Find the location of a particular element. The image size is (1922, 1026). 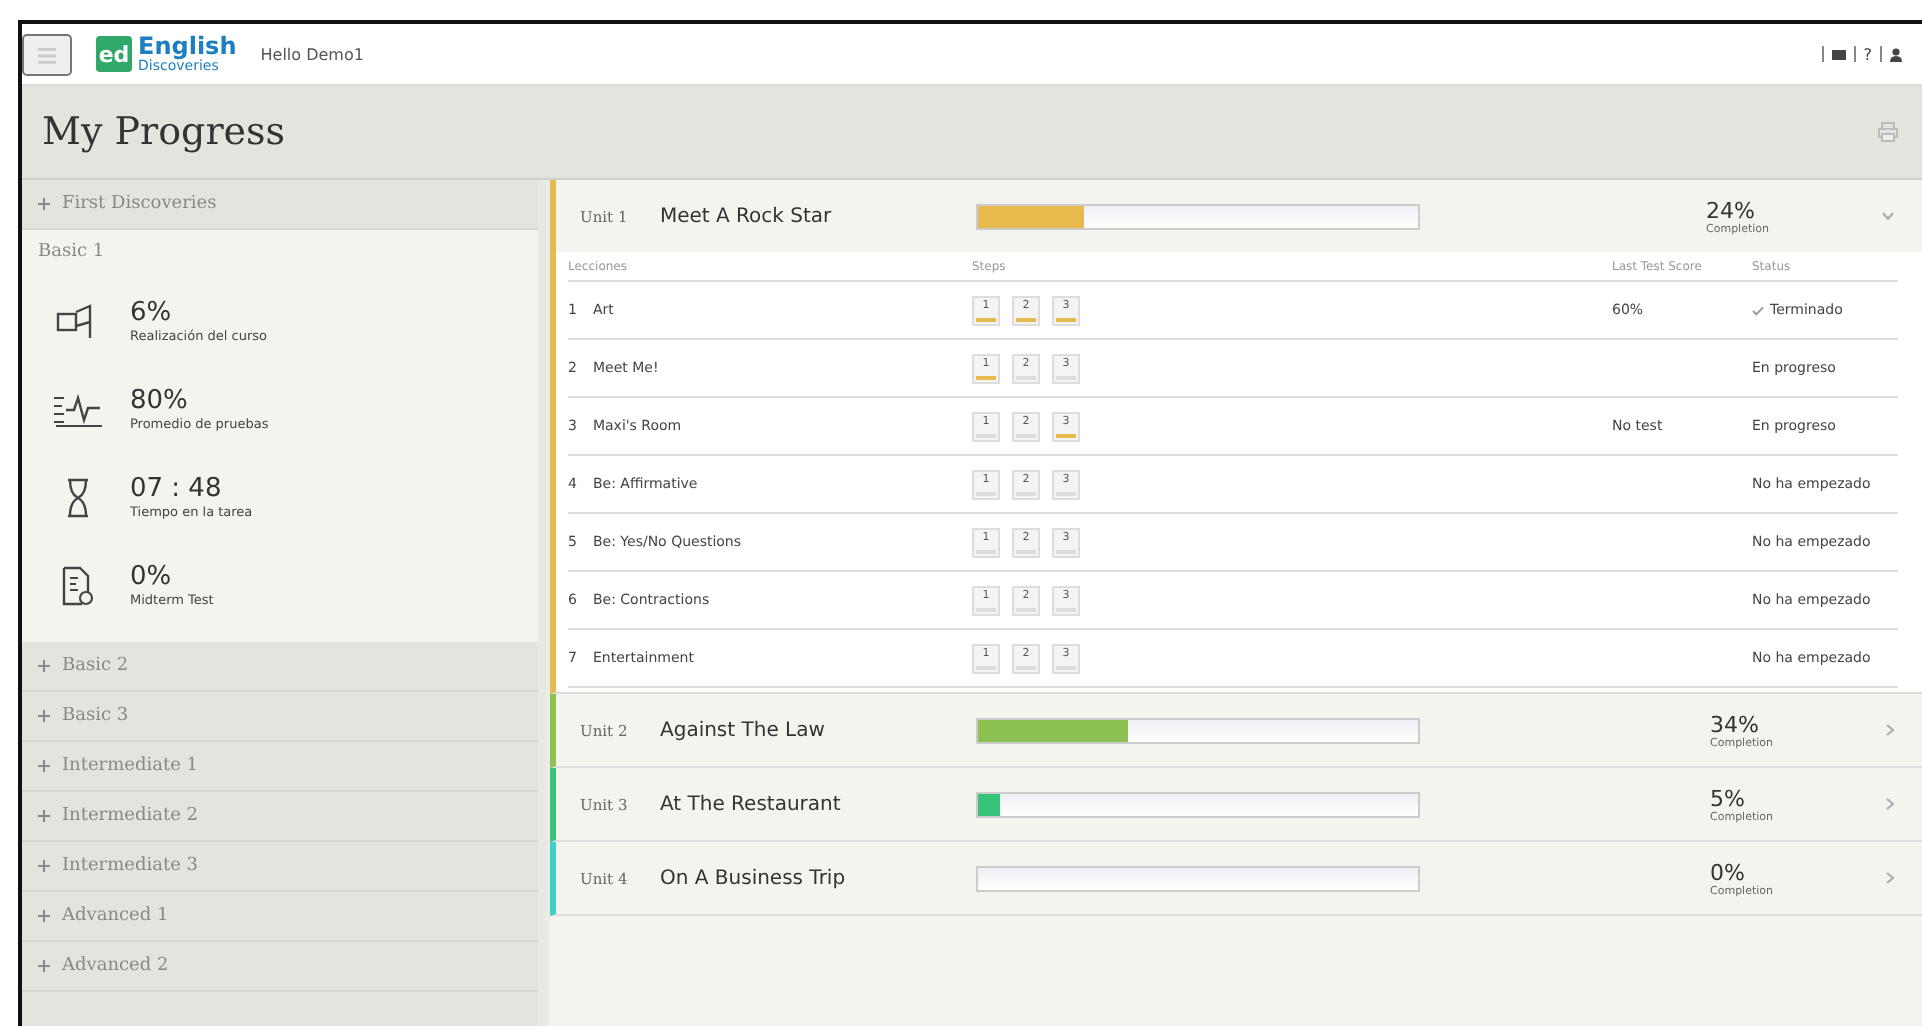

level-label: Intermediate 2 is located at coordinates (130, 816).